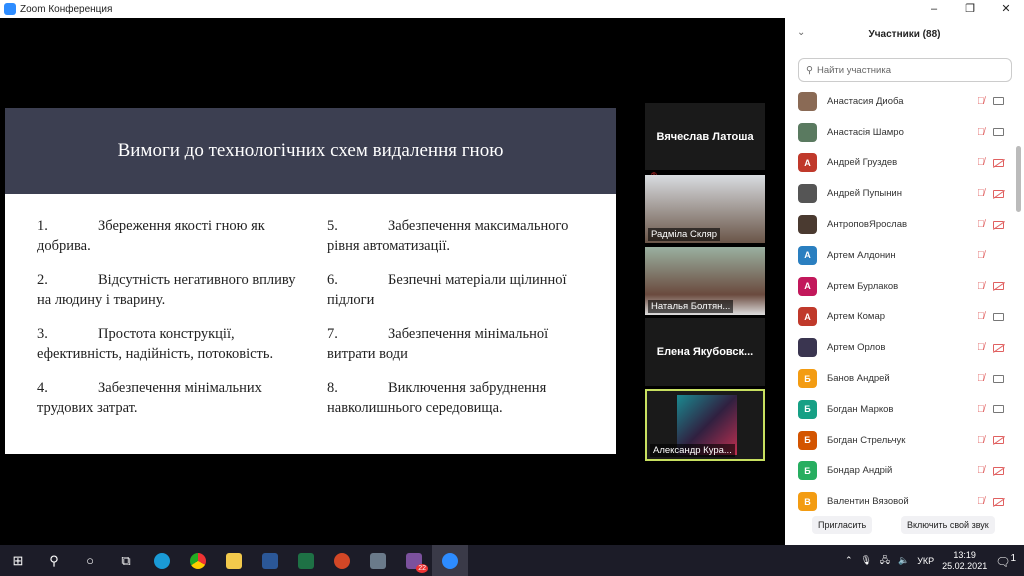 Image resolution: width=1024 pixels, height=576 pixels. I want to click on scrollbar, so click(1018, 179).